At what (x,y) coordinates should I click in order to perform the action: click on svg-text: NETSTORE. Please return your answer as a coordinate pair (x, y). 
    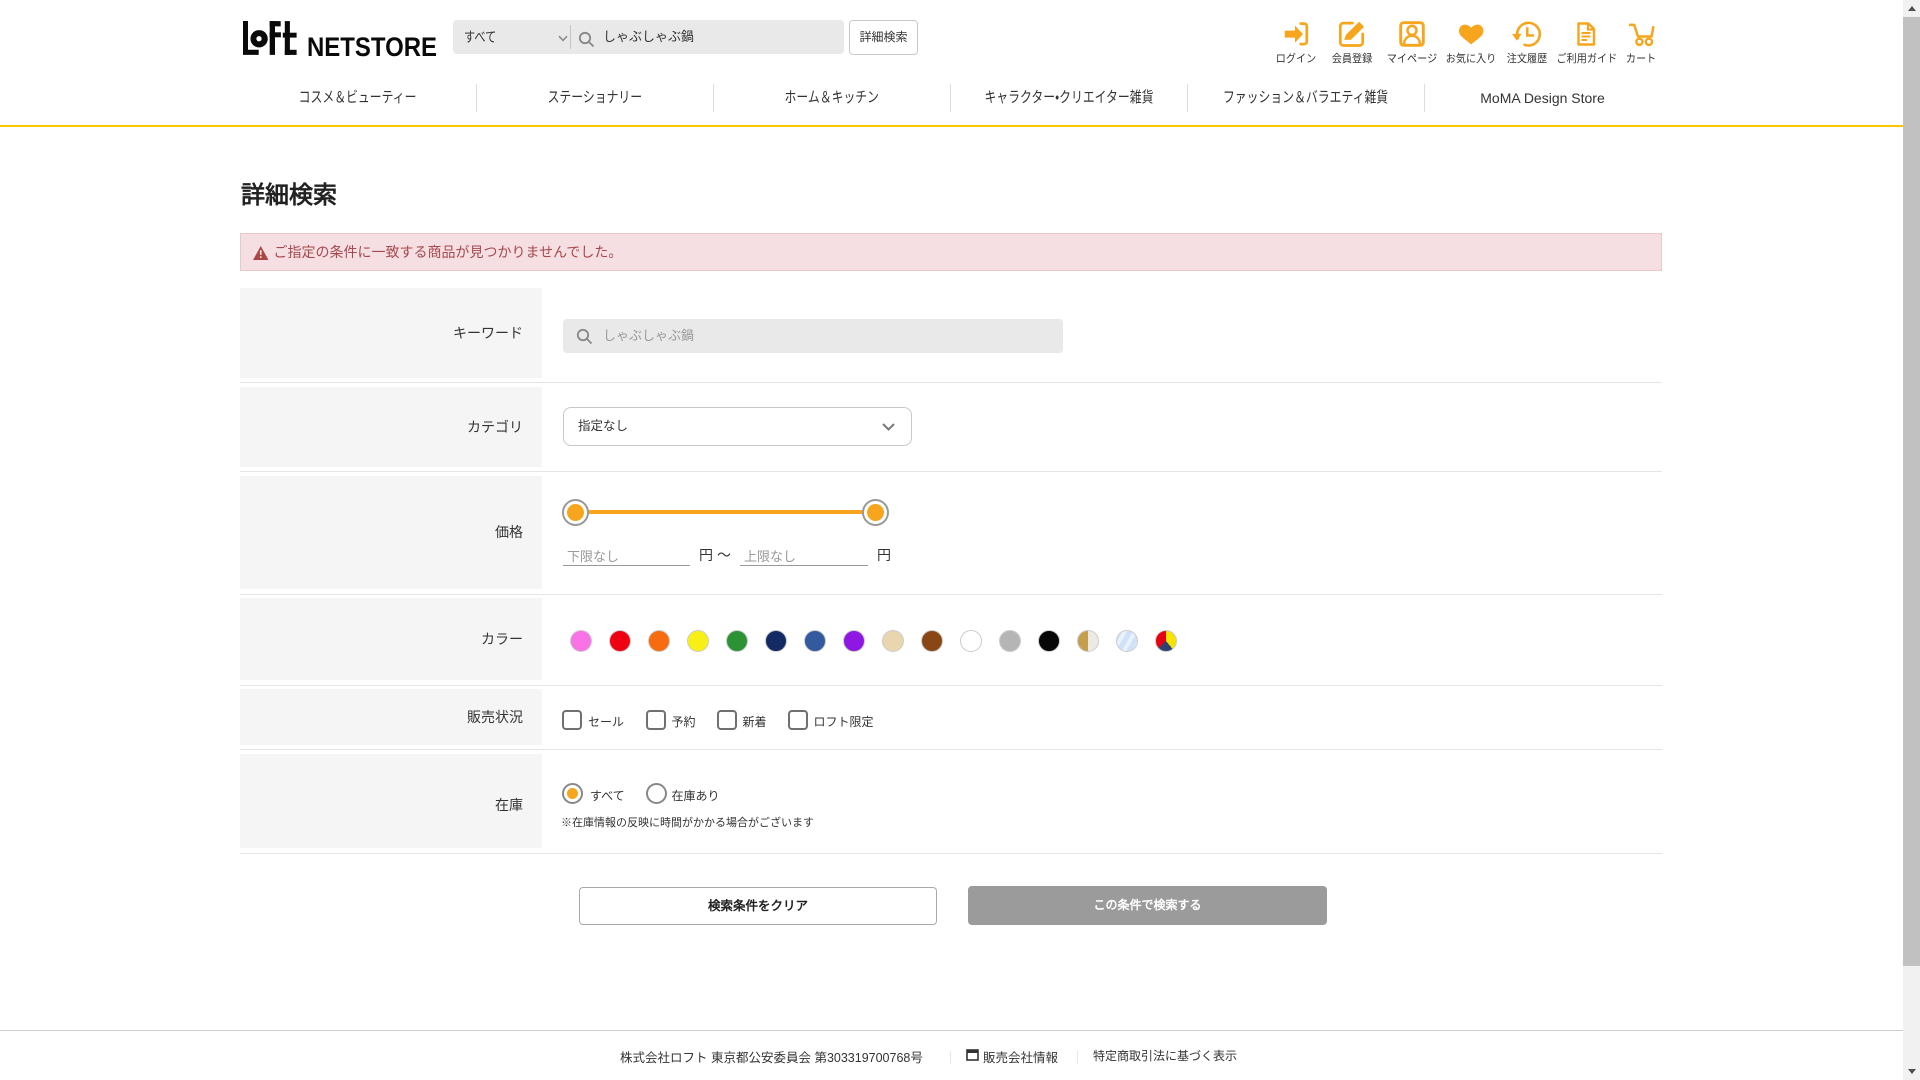
    Looking at the image, I should click on (372, 47).